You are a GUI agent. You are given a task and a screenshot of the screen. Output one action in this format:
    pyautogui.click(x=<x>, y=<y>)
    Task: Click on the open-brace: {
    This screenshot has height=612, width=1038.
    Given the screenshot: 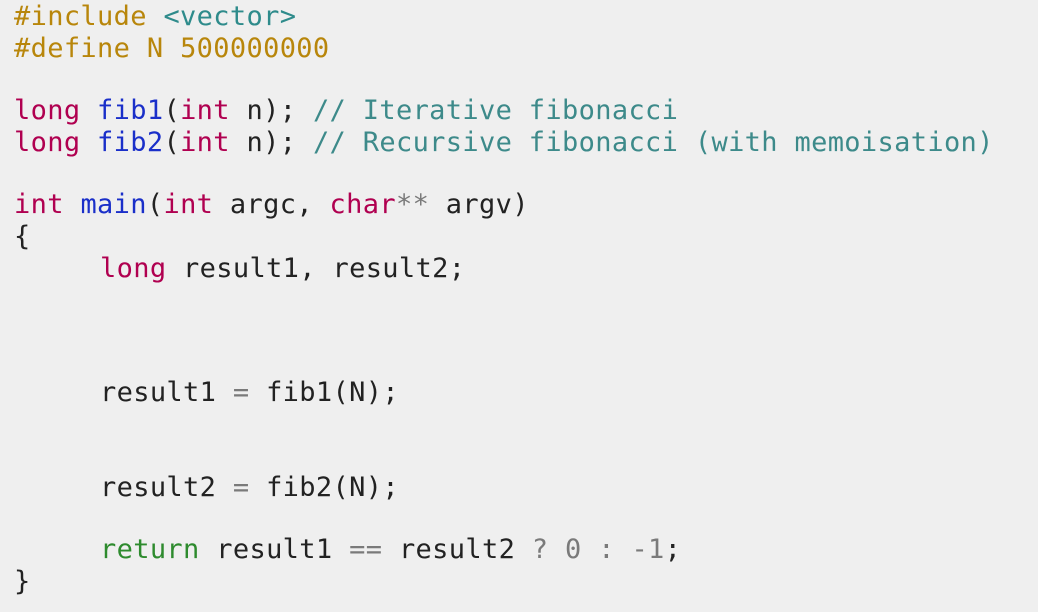 What is the action you would take?
    pyautogui.click(x=22, y=236)
    